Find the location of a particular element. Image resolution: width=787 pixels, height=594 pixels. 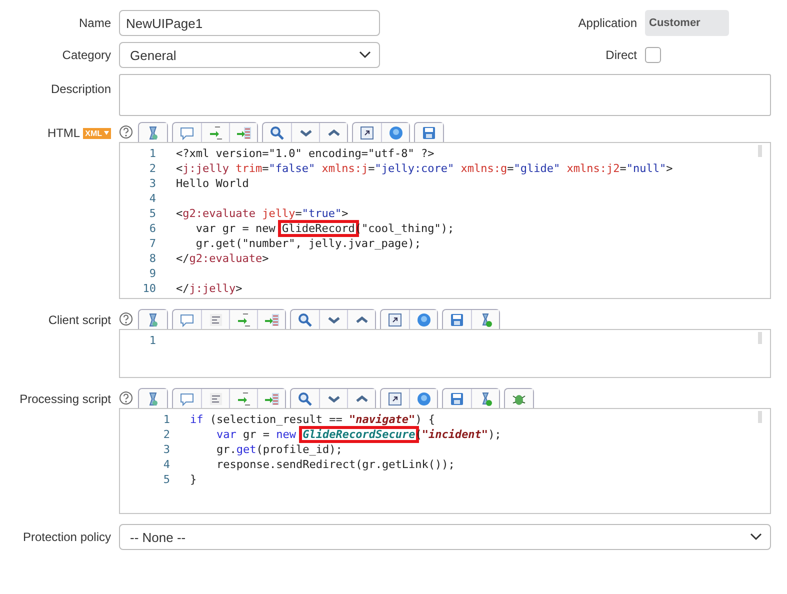

field-label: Category is located at coordinates (86, 55).